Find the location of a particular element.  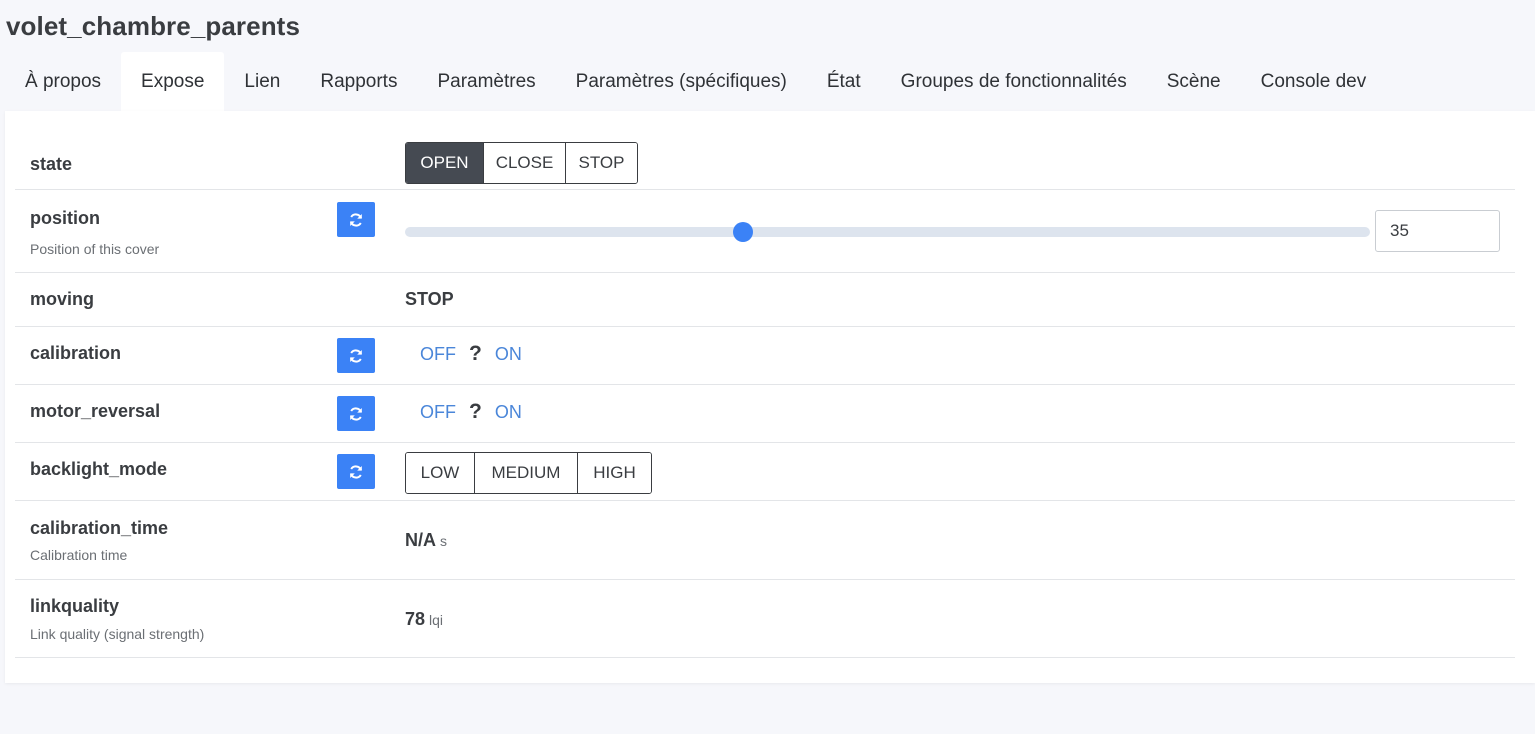

backlight-low-button: LOW is located at coordinates (440, 473).